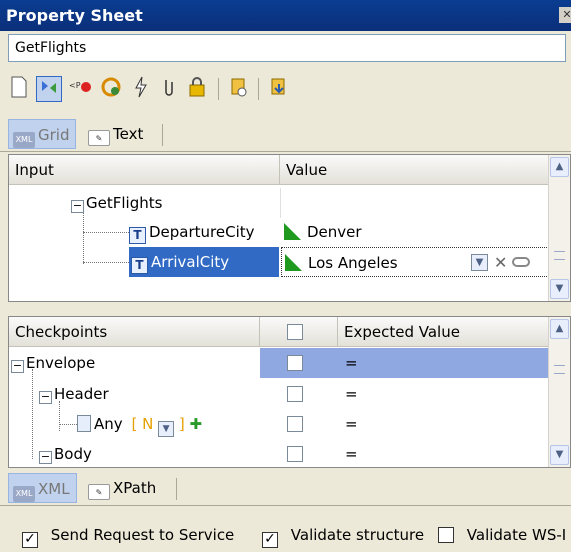  I want to click on message-exchange-icon, so click(49, 89).